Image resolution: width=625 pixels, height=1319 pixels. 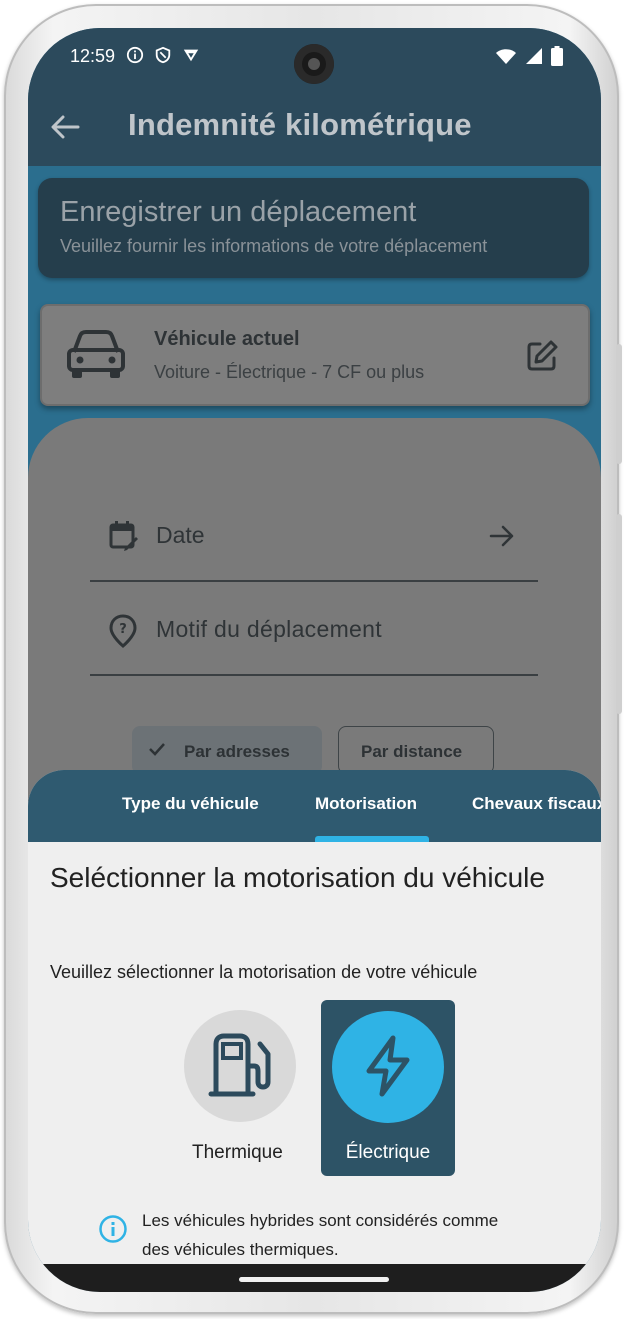 I want to click on sheet-title: Seléctionner la motorisation du véhicule, so click(x=297, y=877).